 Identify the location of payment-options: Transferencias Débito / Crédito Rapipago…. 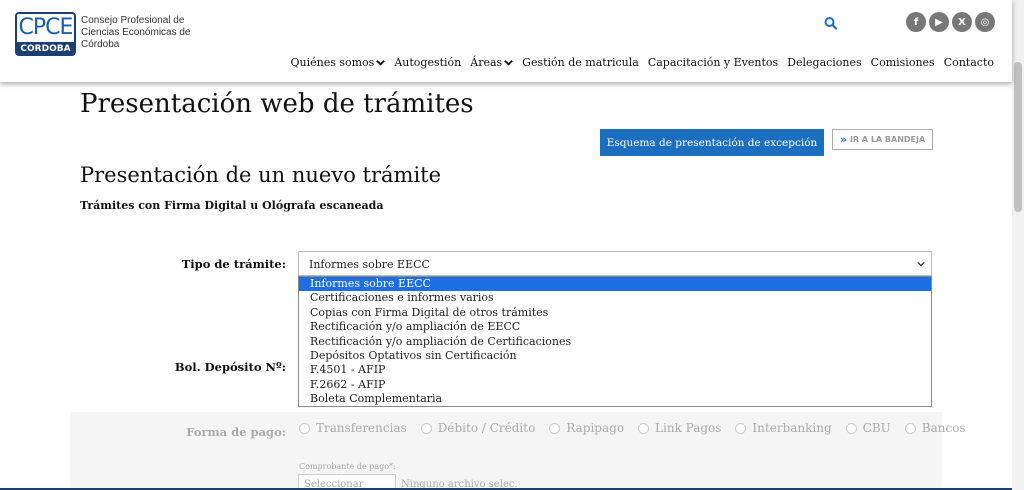
(632, 428).